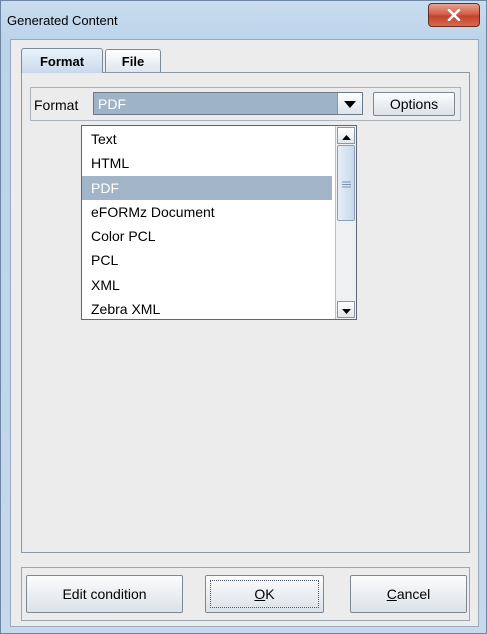  I want to click on options-button: Options, so click(414, 104).